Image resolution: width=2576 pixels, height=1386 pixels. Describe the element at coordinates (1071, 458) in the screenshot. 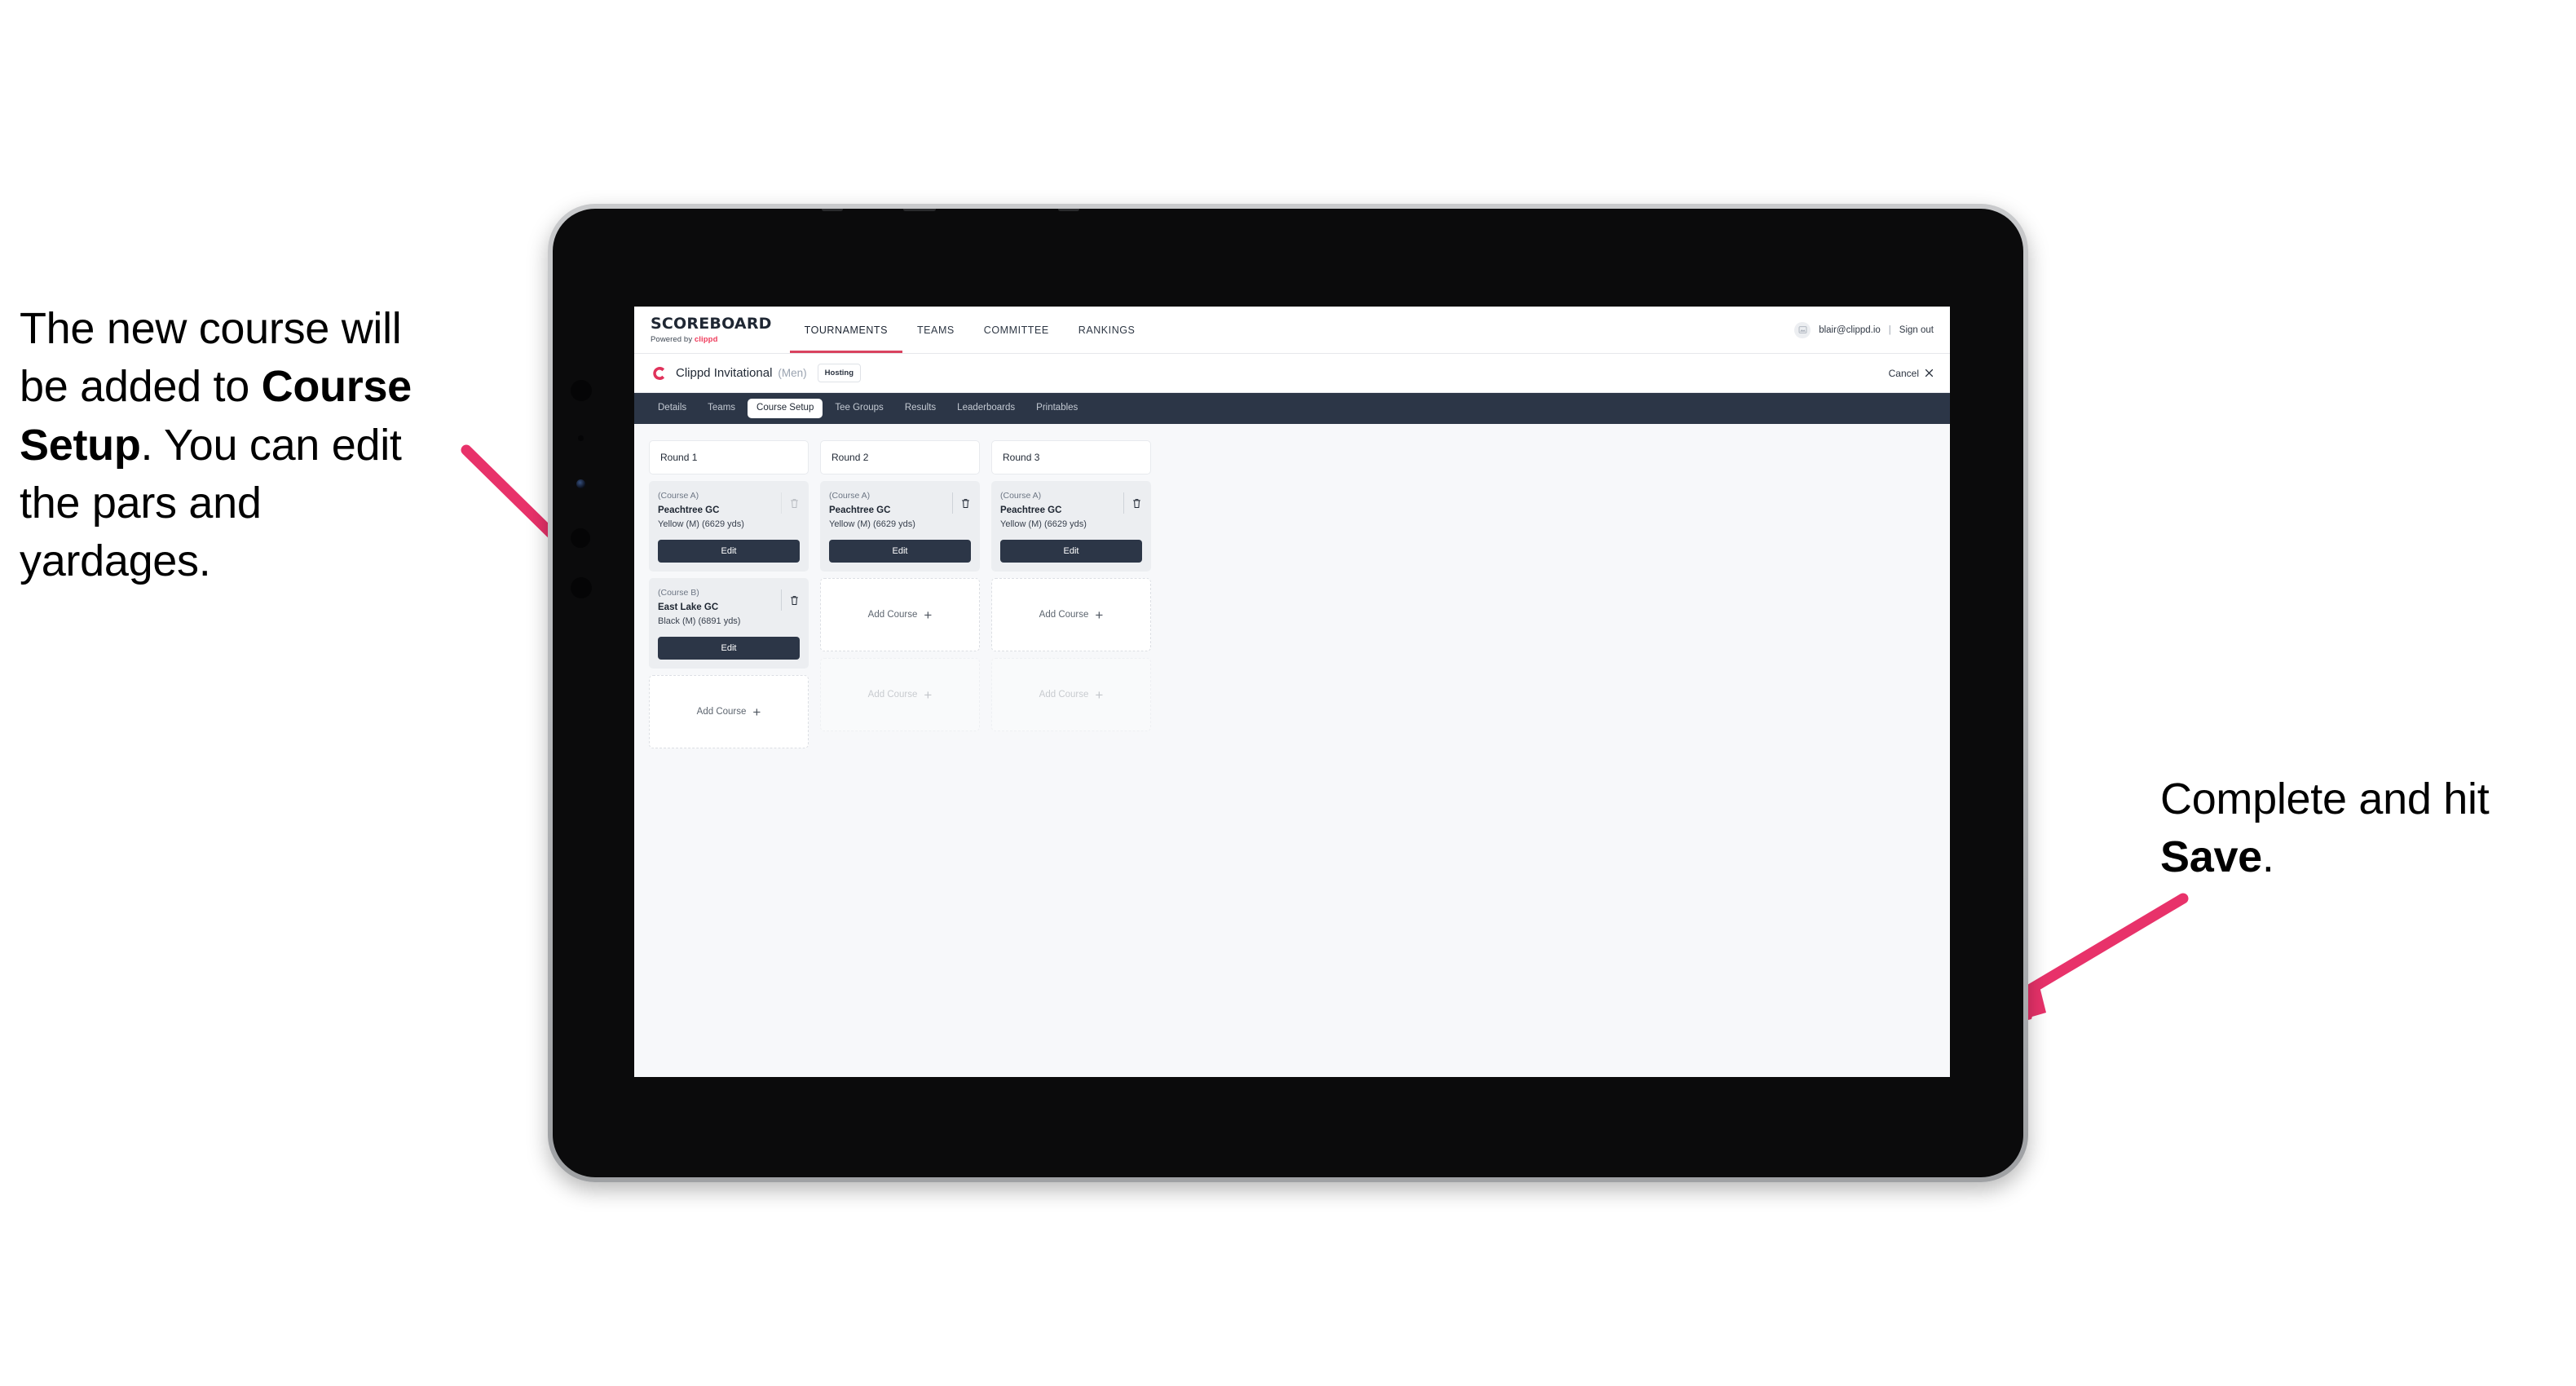

I see `round-title: Round 3` at that location.